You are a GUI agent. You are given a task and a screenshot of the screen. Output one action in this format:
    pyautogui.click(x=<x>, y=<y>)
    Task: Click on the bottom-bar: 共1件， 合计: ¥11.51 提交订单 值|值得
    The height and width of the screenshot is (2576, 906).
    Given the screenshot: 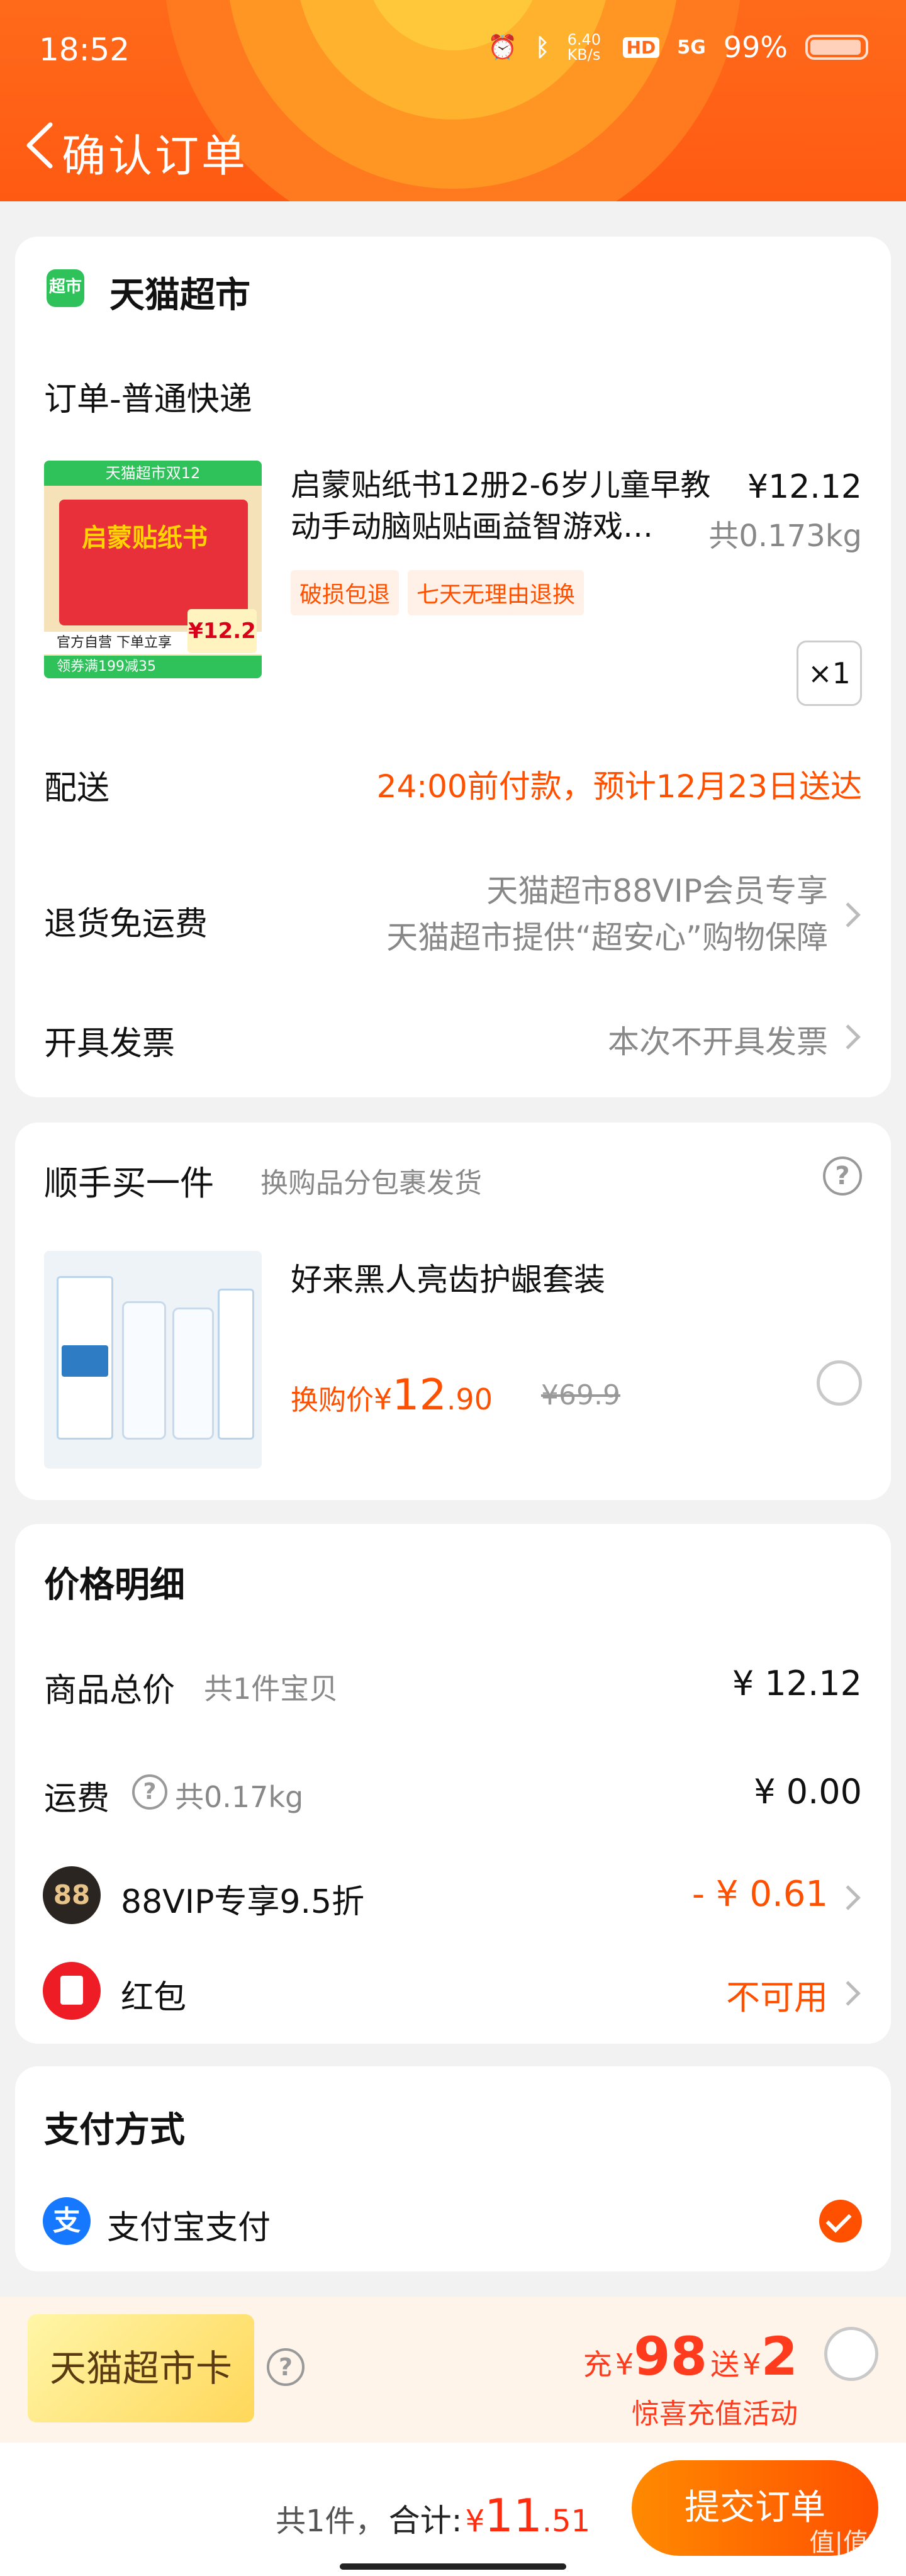 What is the action you would take?
    pyautogui.click(x=453, y=2509)
    